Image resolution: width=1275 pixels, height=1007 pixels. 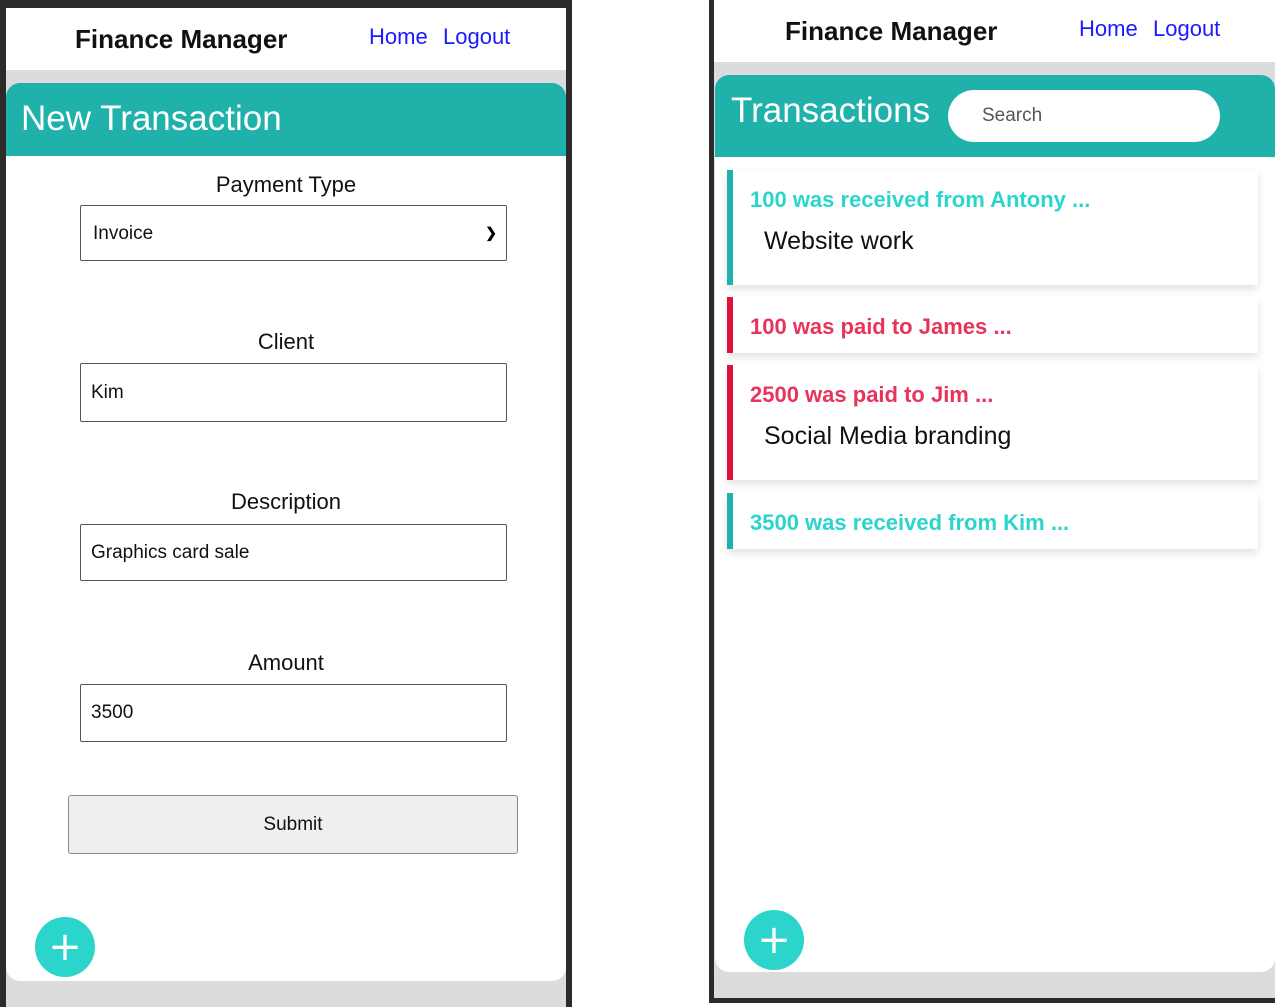 I want to click on card-header: Transactions, so click(x=995, y=116).